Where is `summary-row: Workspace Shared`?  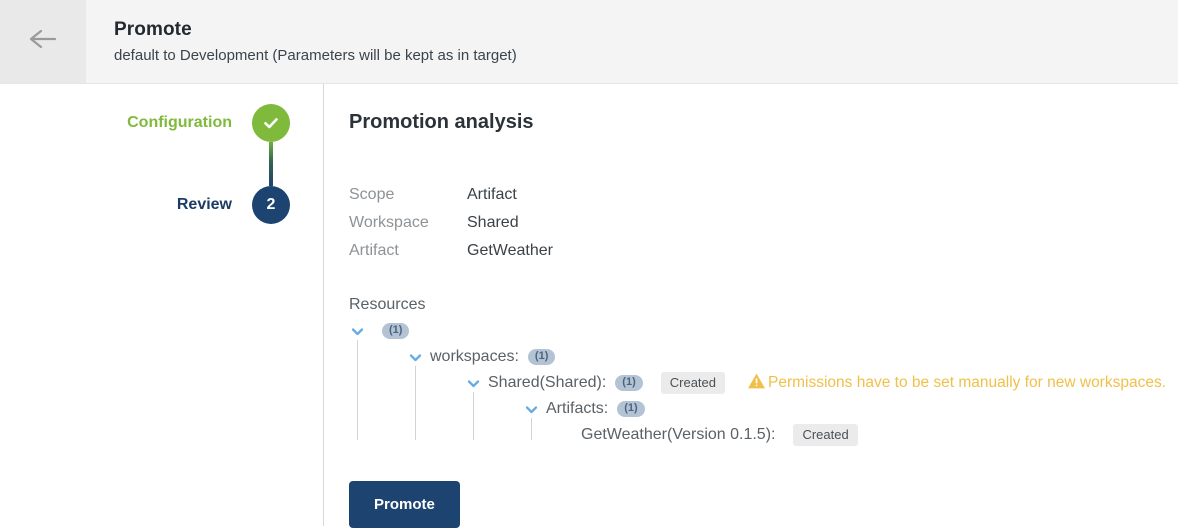 summary-row: Workspace Shared is located at coordinates (763, 223).